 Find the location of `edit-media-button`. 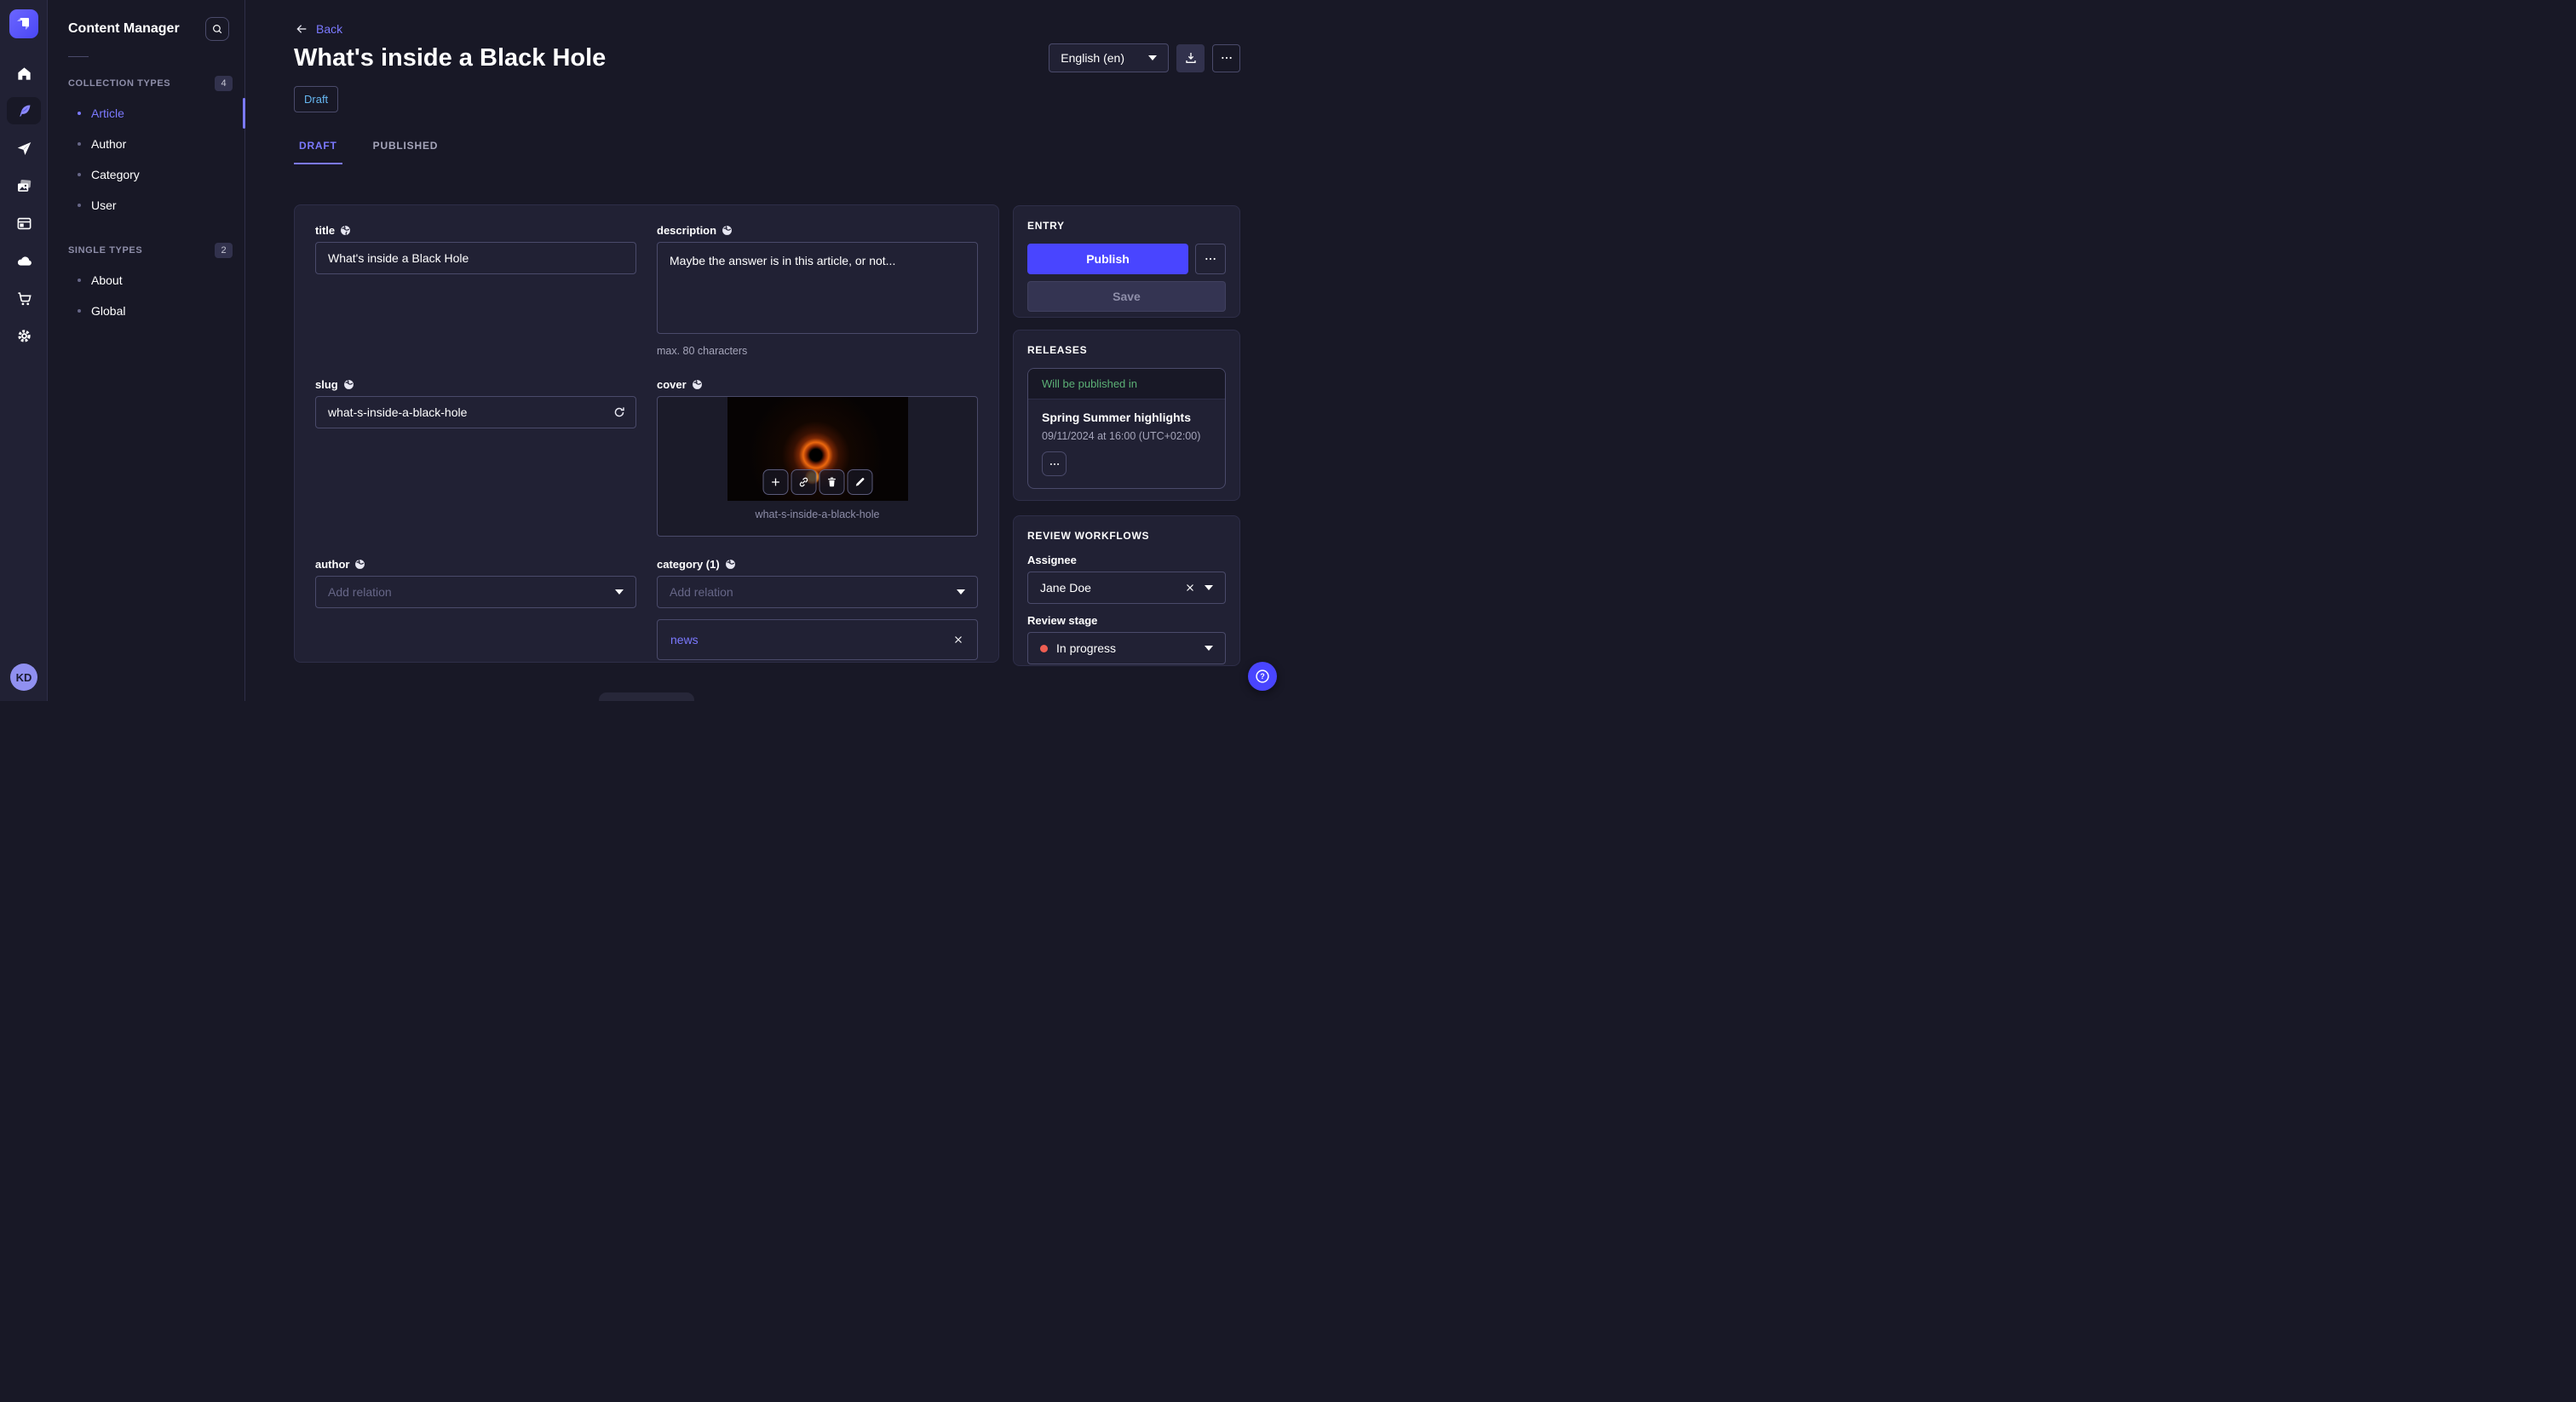

edit-media-button is located at coordinates (860, 482).